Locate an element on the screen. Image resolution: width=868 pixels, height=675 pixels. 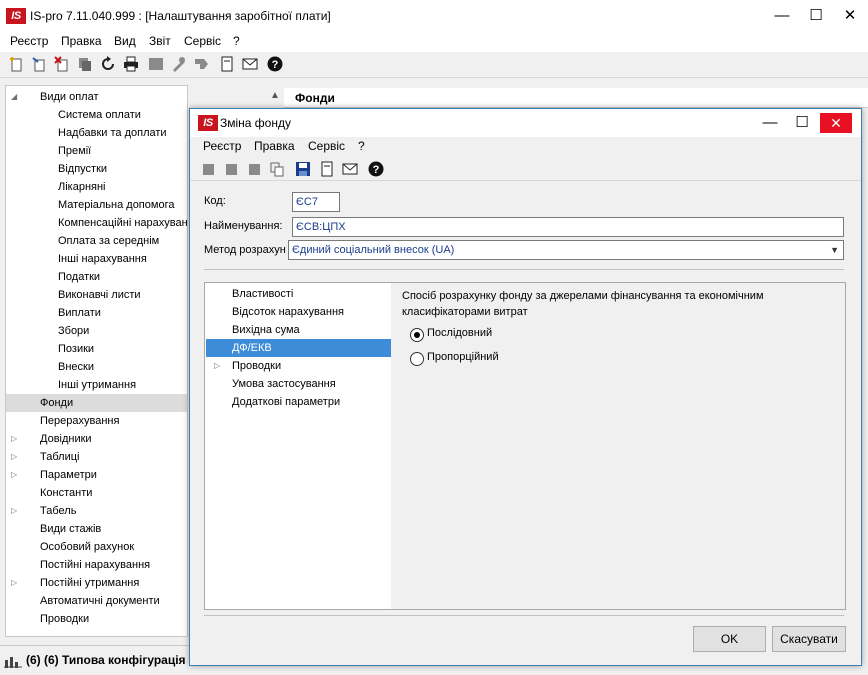
tree-item-label: Постійні нарахування is located at coordinates (95, 565).